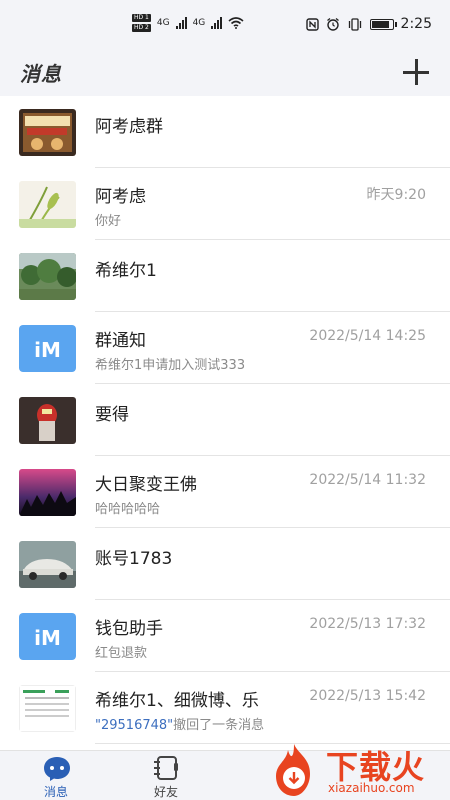  Describe the element at coordinates (163, 23) in the screenshot. I see `network-type-1: 4G` at that location.